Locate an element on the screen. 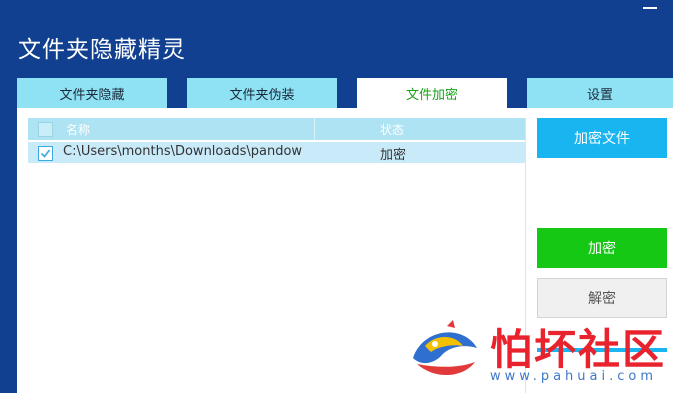  table-row: C:\Users\months\Downloads\pandow 加密 is located at coordinates (276, 152).